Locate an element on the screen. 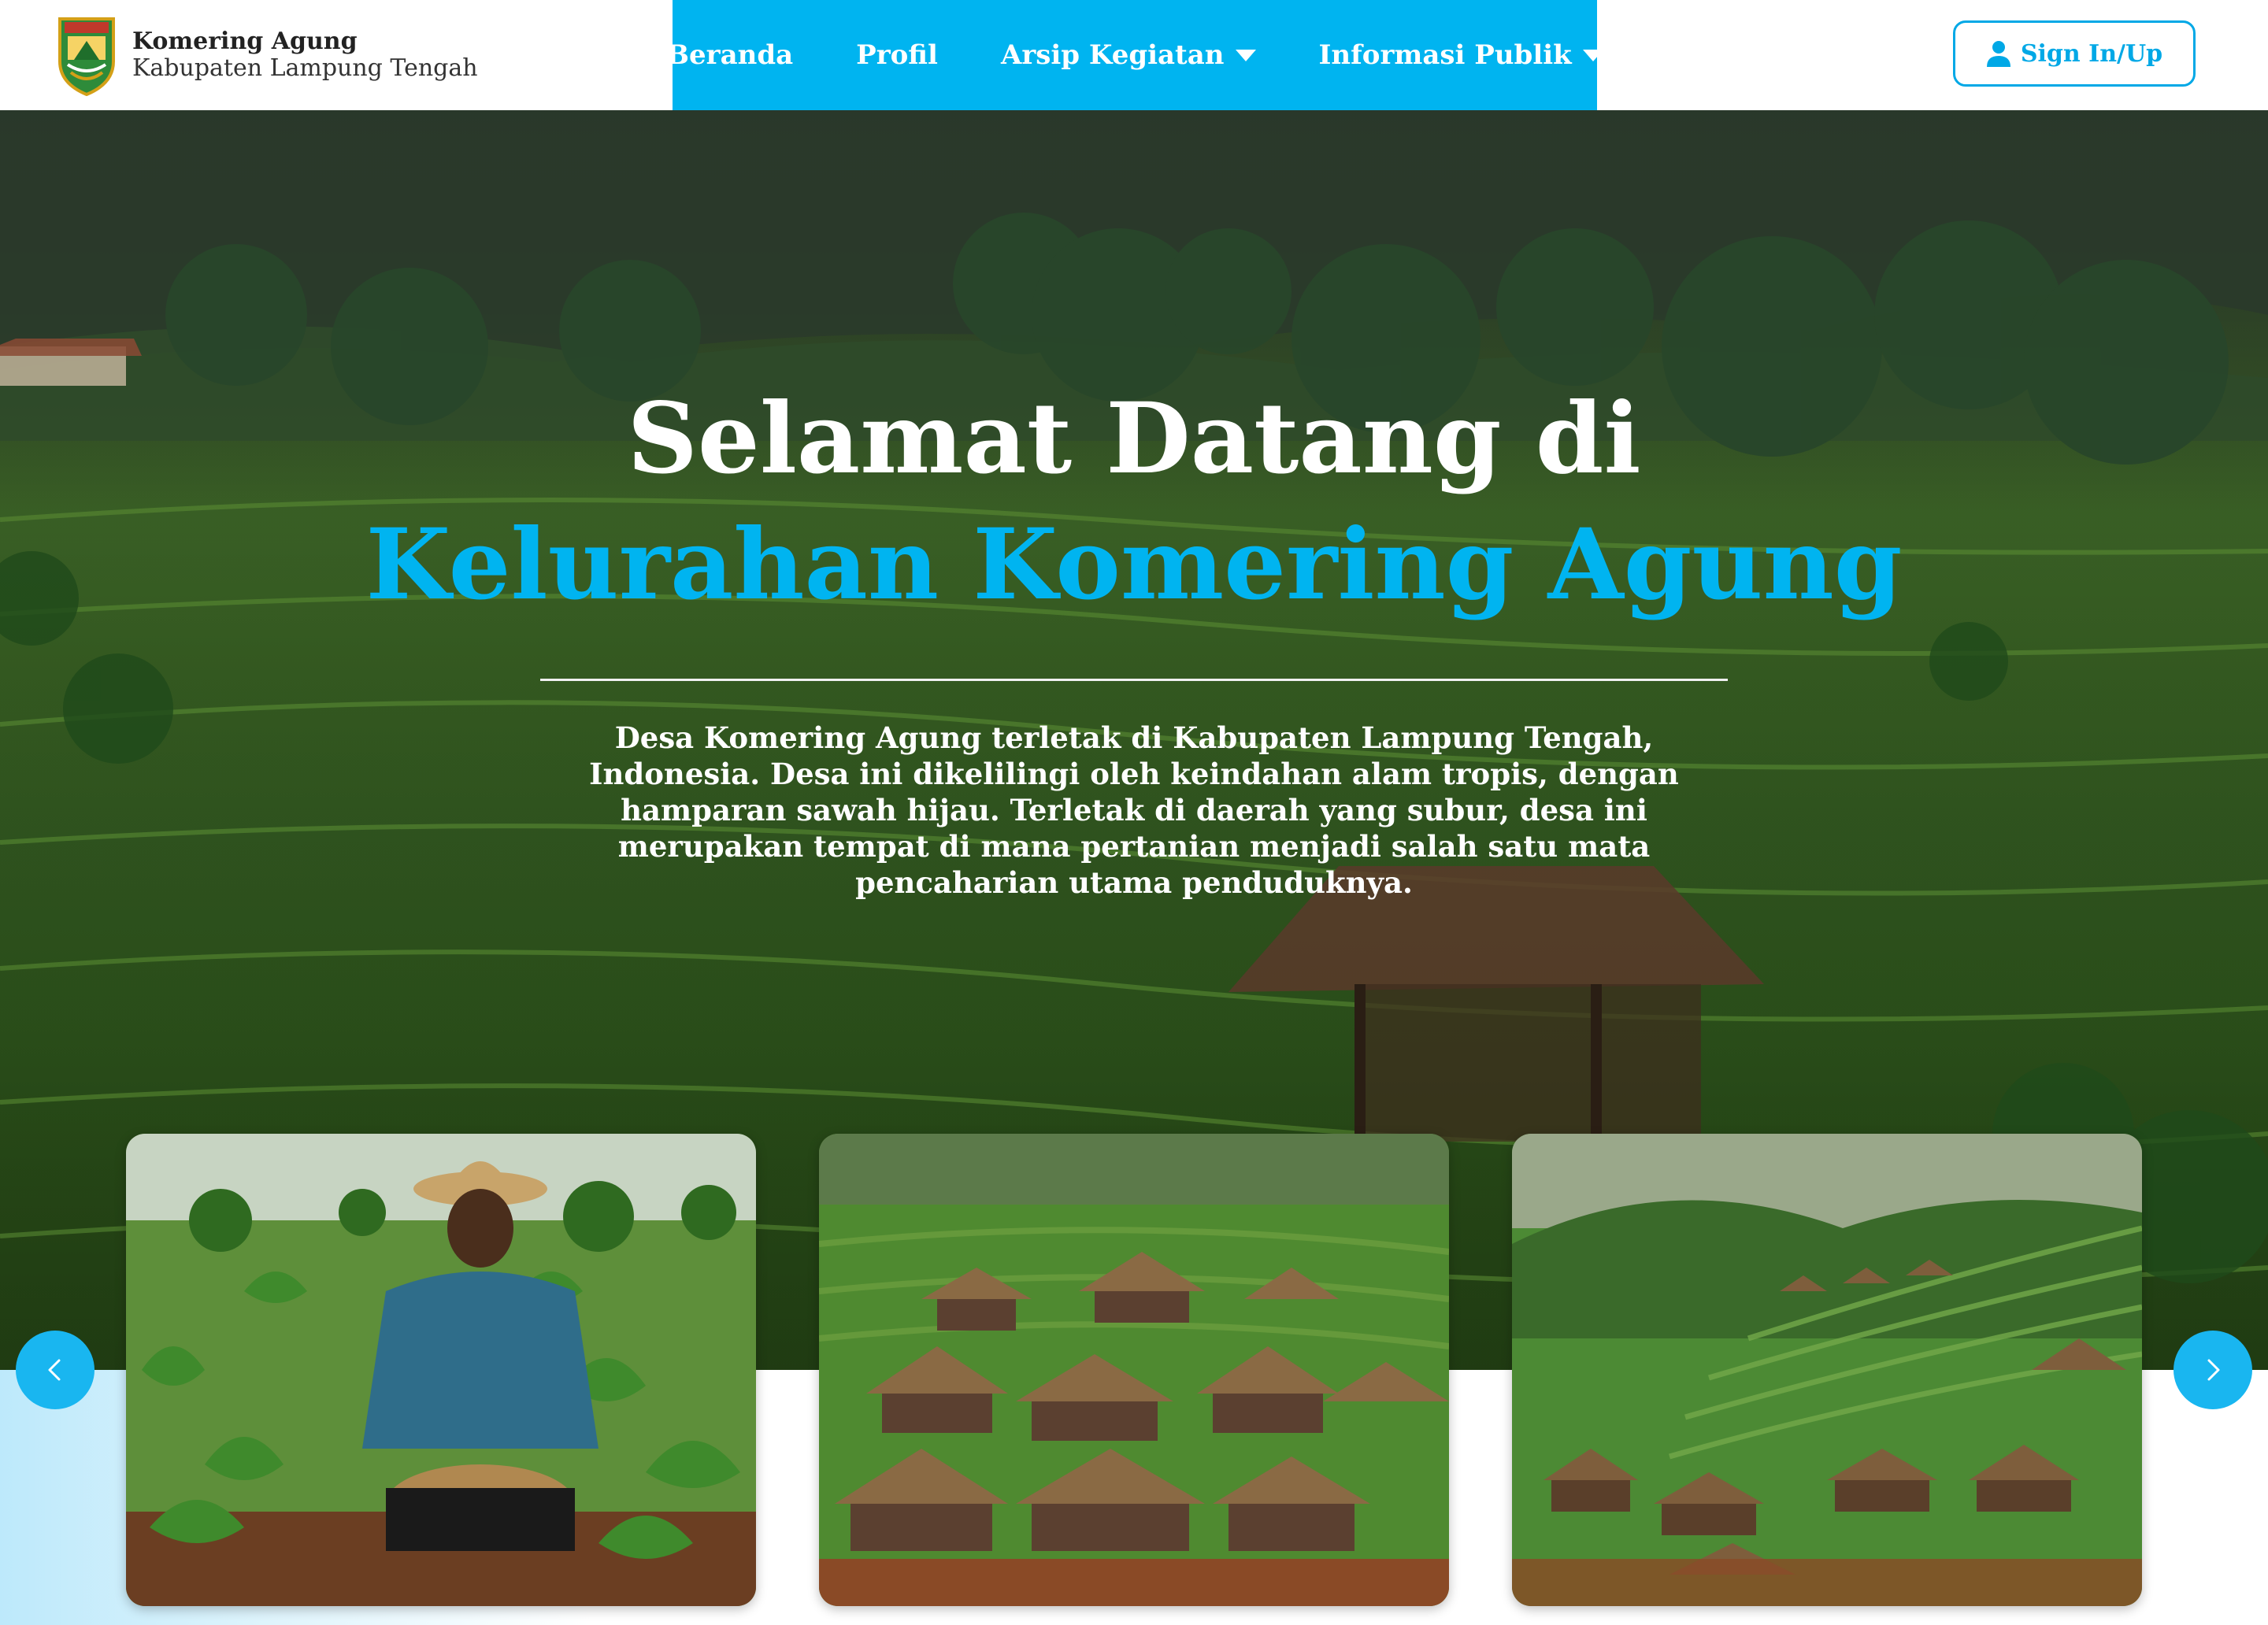 This screenshot has width=2268, height=1625. shield-crest-icon is located at coordinates (86, 56).